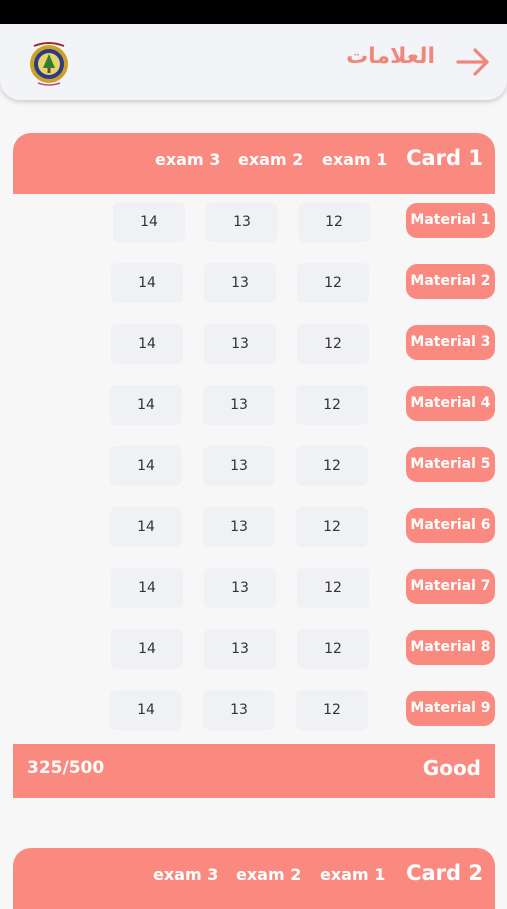 The height and width of the screenshot is (909, 507). What do you see at coordinates (450, 342) in the screenshot?
I see `material-pill: Material 3` at bounding box center [450, 342].